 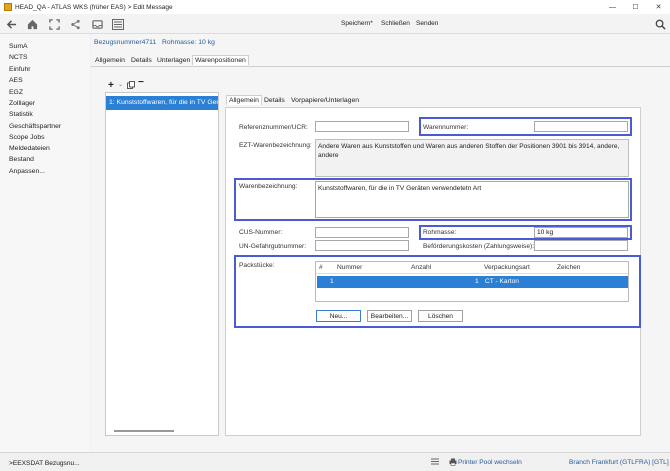 What do you see at coordinates (220, 60) in the screenshot?
I see `tab-warenpositionen: Warenpositionen` at bounding box center [220, 60].